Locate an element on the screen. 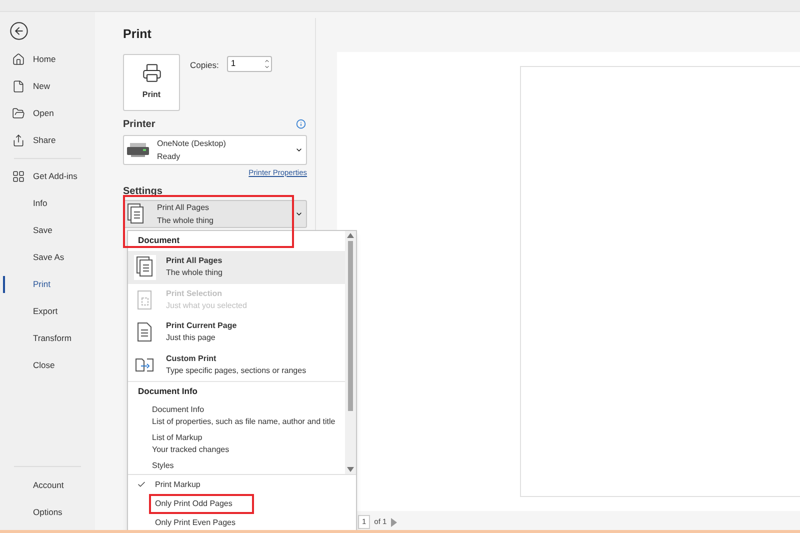 The width and height of the screenshot is (800, 533). menu-option: List of Markup Your tracked changes is located at coordinates (236, 444).